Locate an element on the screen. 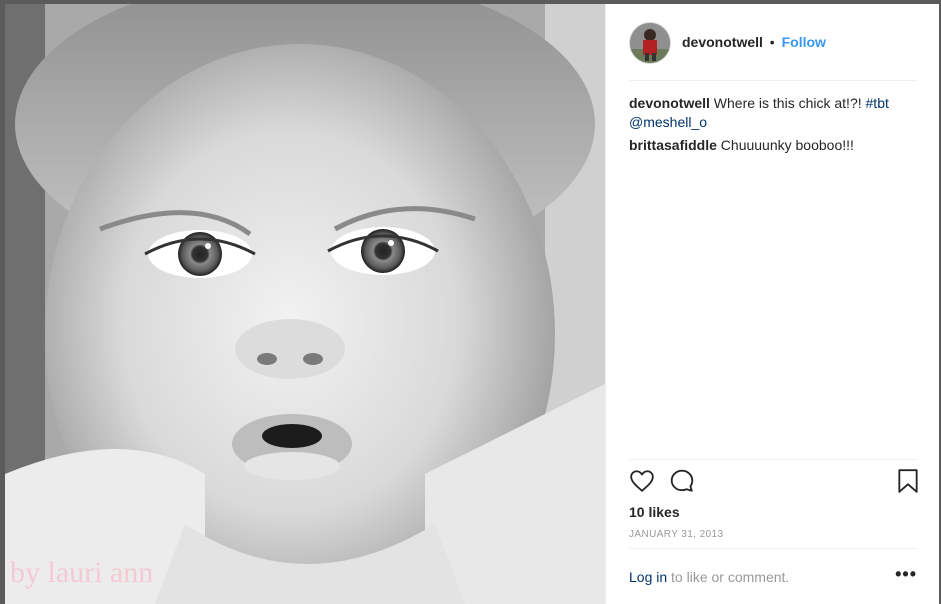  bookmark-icon is located at coordinates (909, 482).